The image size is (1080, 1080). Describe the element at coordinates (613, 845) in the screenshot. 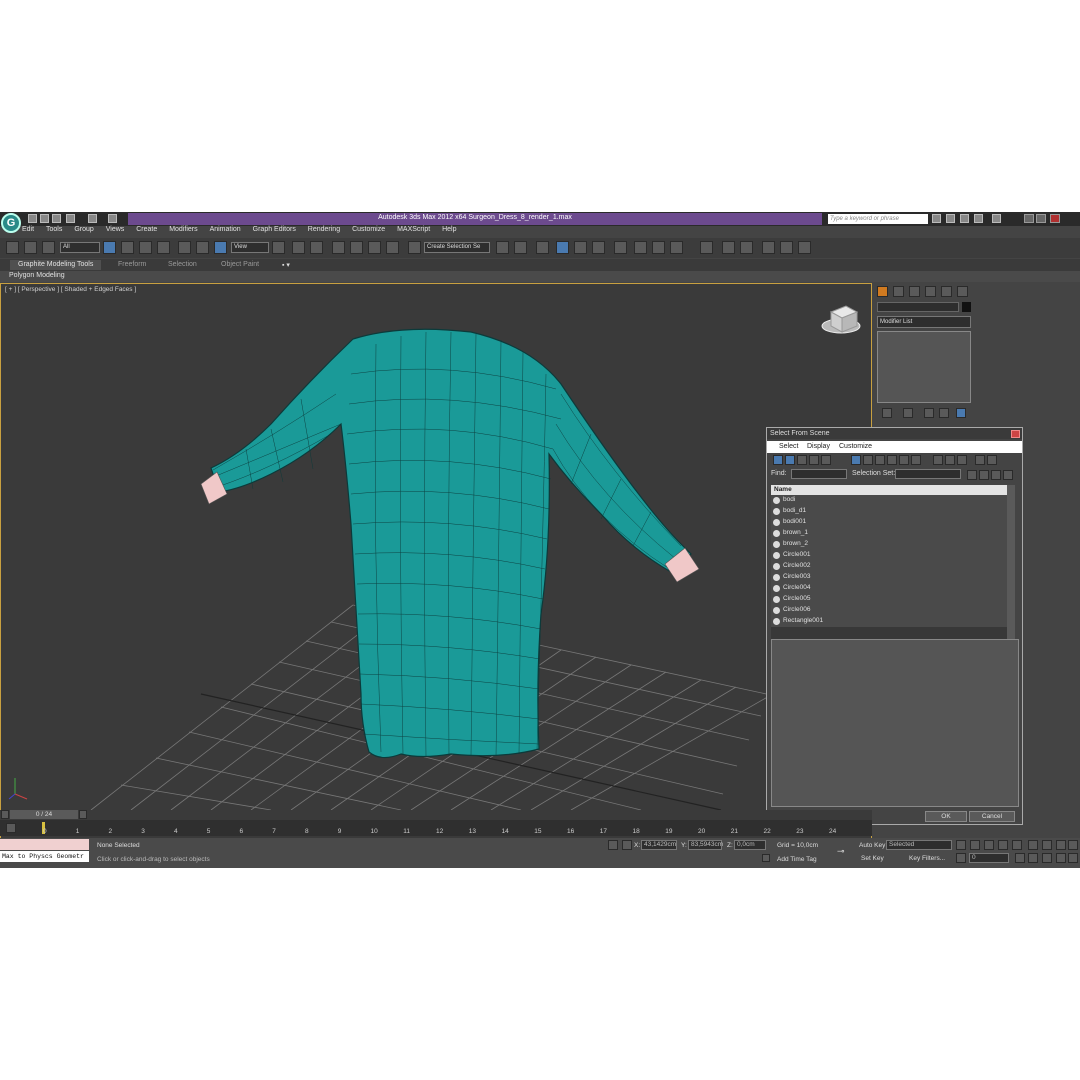

I see `lock-selection-icon` at that location.